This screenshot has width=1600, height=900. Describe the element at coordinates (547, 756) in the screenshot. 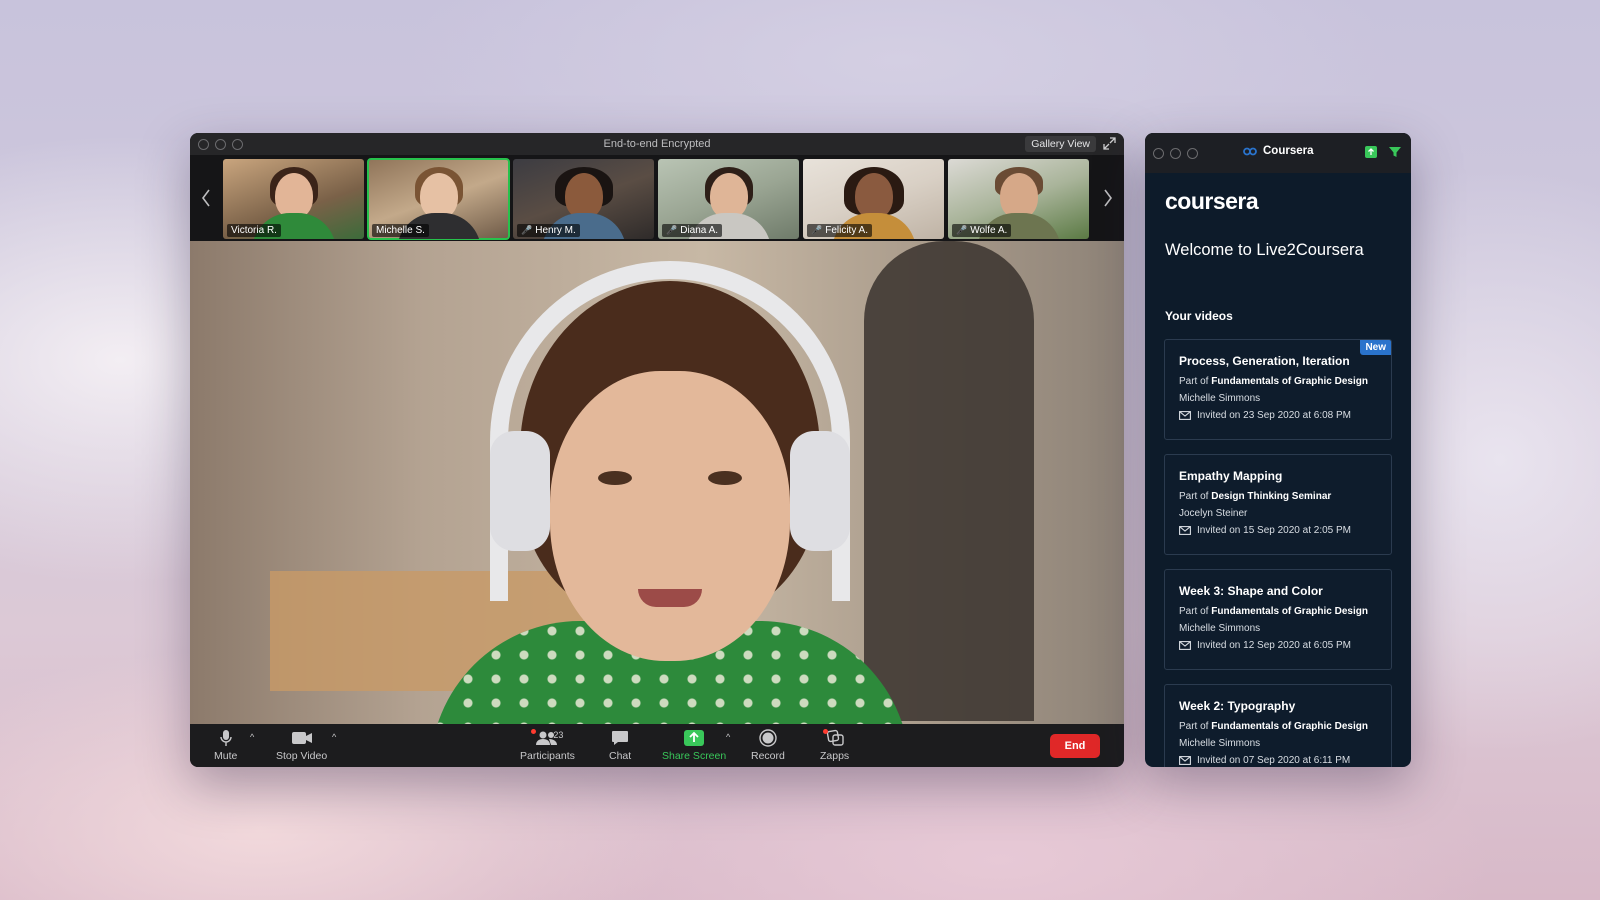

I see `participants-label: Participants` at that location.